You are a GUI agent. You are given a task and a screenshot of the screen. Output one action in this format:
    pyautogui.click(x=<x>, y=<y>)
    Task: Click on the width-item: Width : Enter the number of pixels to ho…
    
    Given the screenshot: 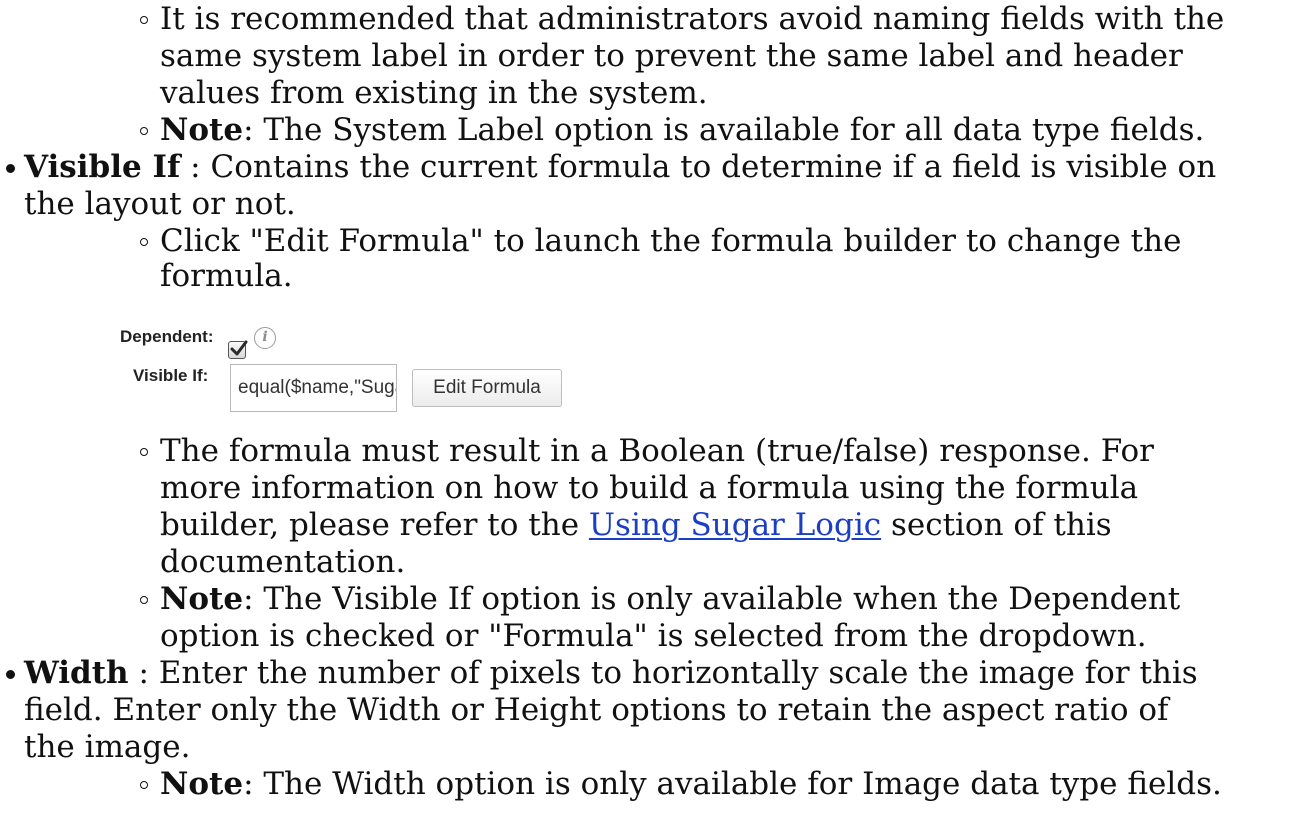 What is the action you would take?
    pyautogui.click(x=611, y=673)
    